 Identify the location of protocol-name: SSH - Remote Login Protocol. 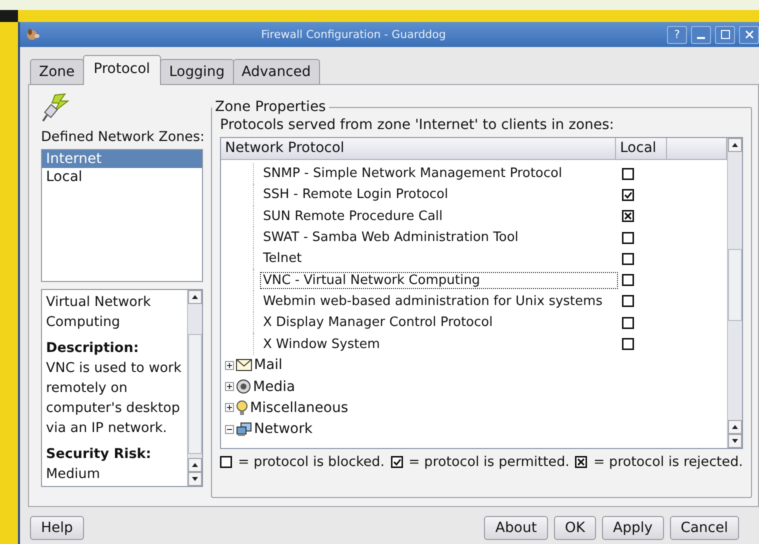
(439, 195).